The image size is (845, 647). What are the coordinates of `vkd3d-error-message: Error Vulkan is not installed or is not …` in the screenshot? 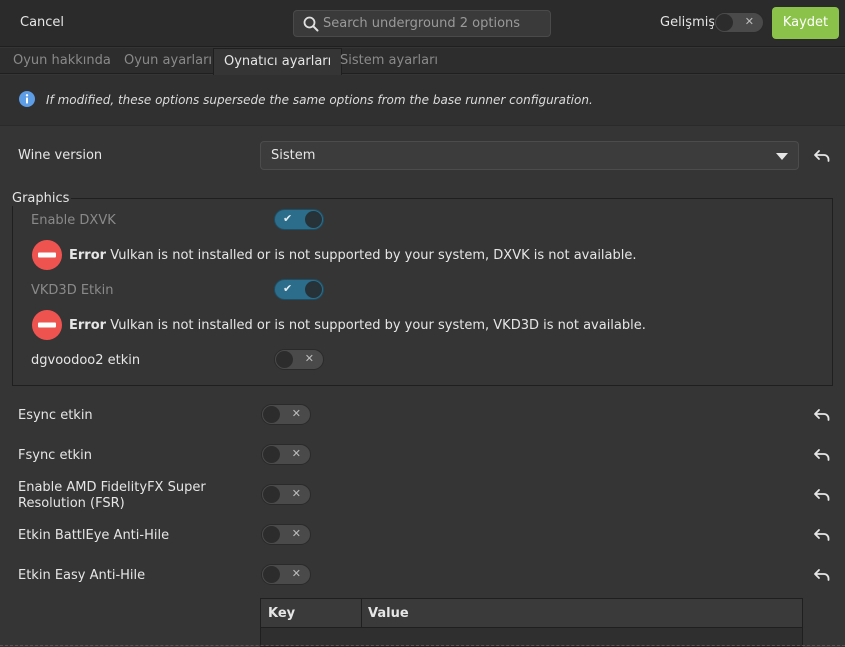 It's located at (357, 325).